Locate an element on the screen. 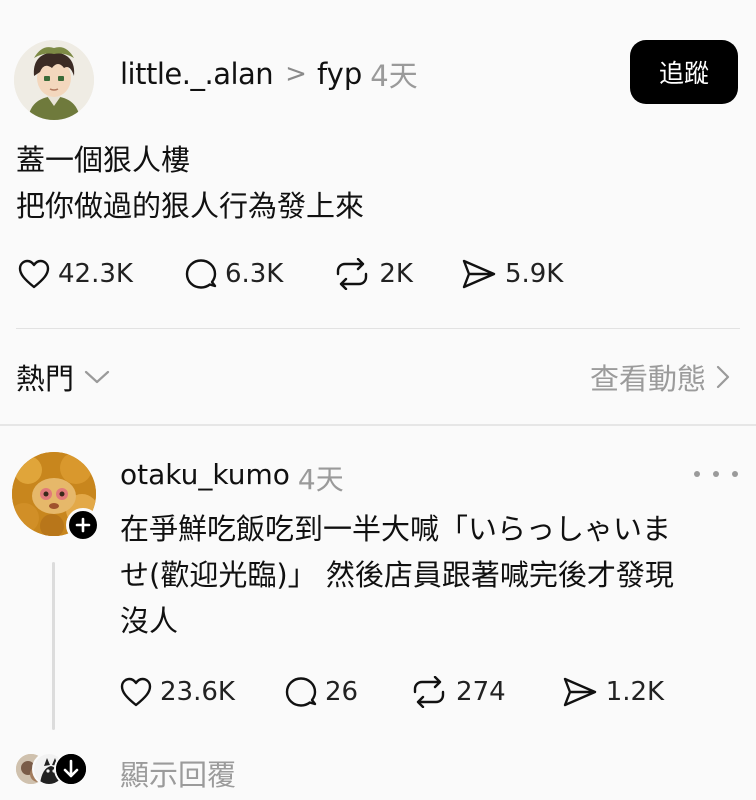 Image resolution: width=756 pixels, height=800 pixels. plus-icon is located at coordinates (83, 525).